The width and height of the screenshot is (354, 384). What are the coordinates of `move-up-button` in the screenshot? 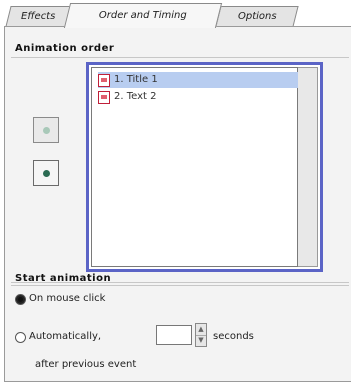 It's located at (46, 130).